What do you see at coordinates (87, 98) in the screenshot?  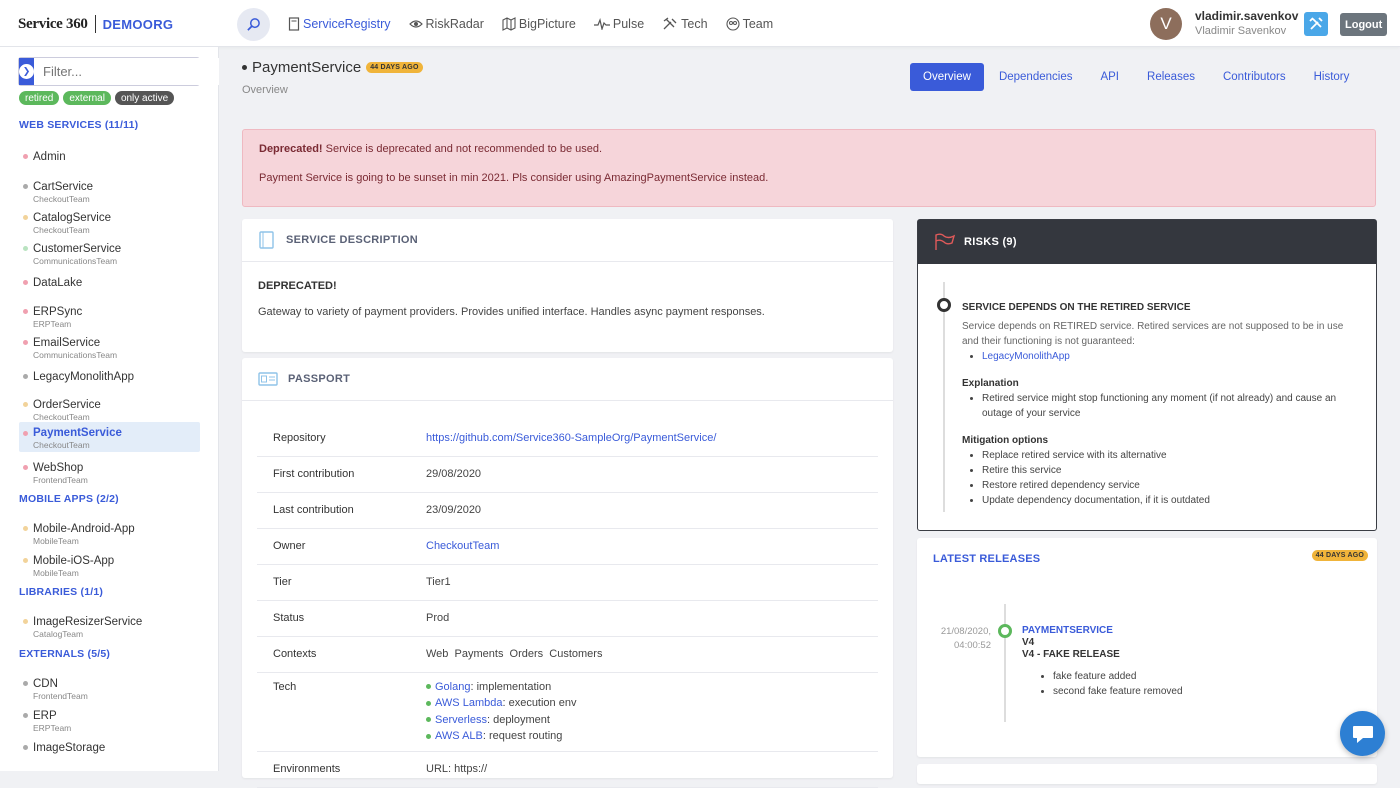 I see `chip-external: external` at bounding box center [87, 98].